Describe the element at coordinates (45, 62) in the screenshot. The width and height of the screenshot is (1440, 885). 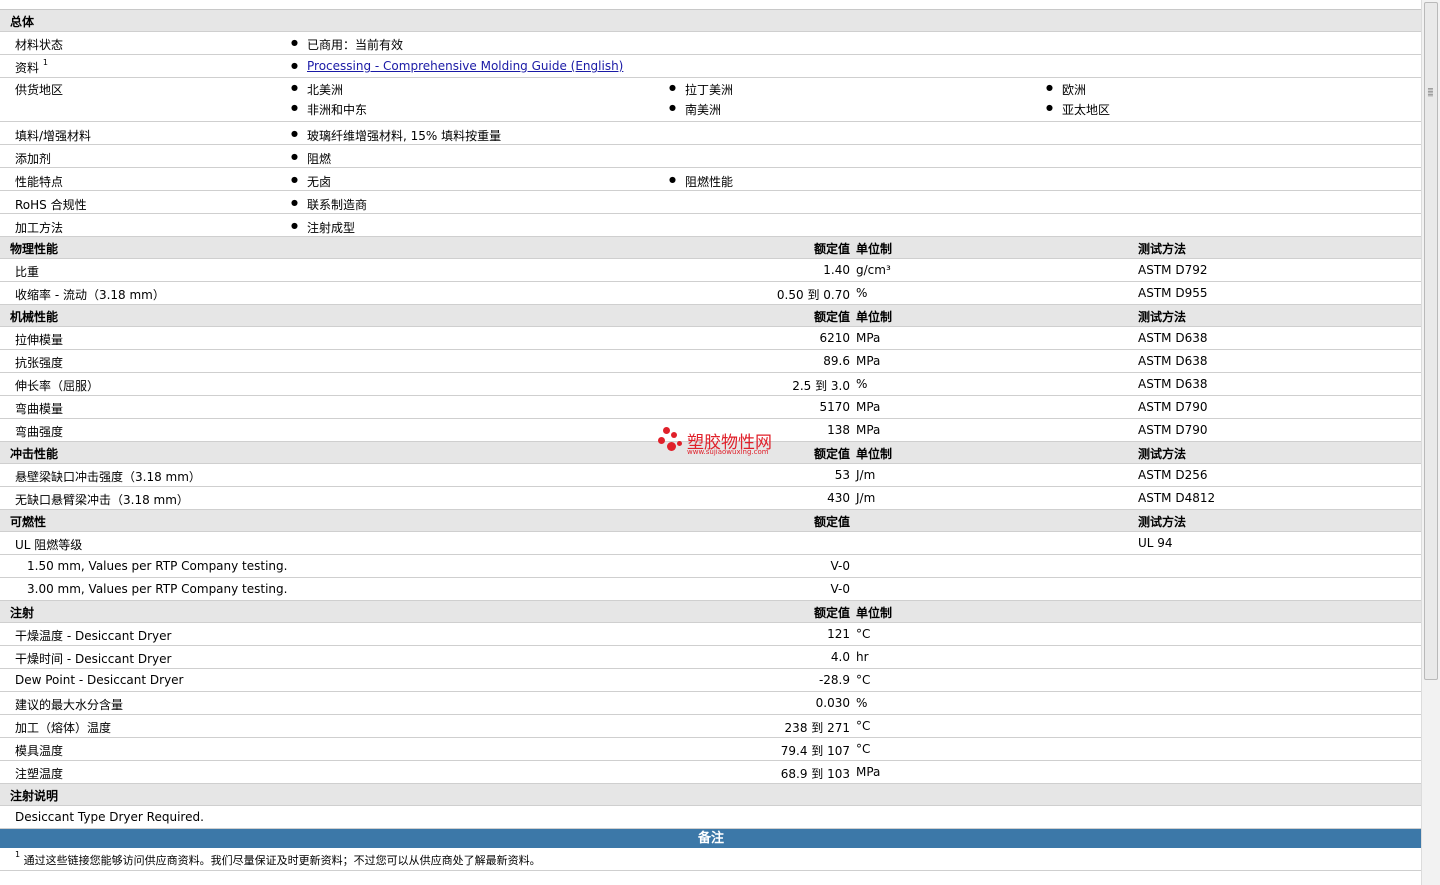
I see `footnote-ref: 1` at that location.